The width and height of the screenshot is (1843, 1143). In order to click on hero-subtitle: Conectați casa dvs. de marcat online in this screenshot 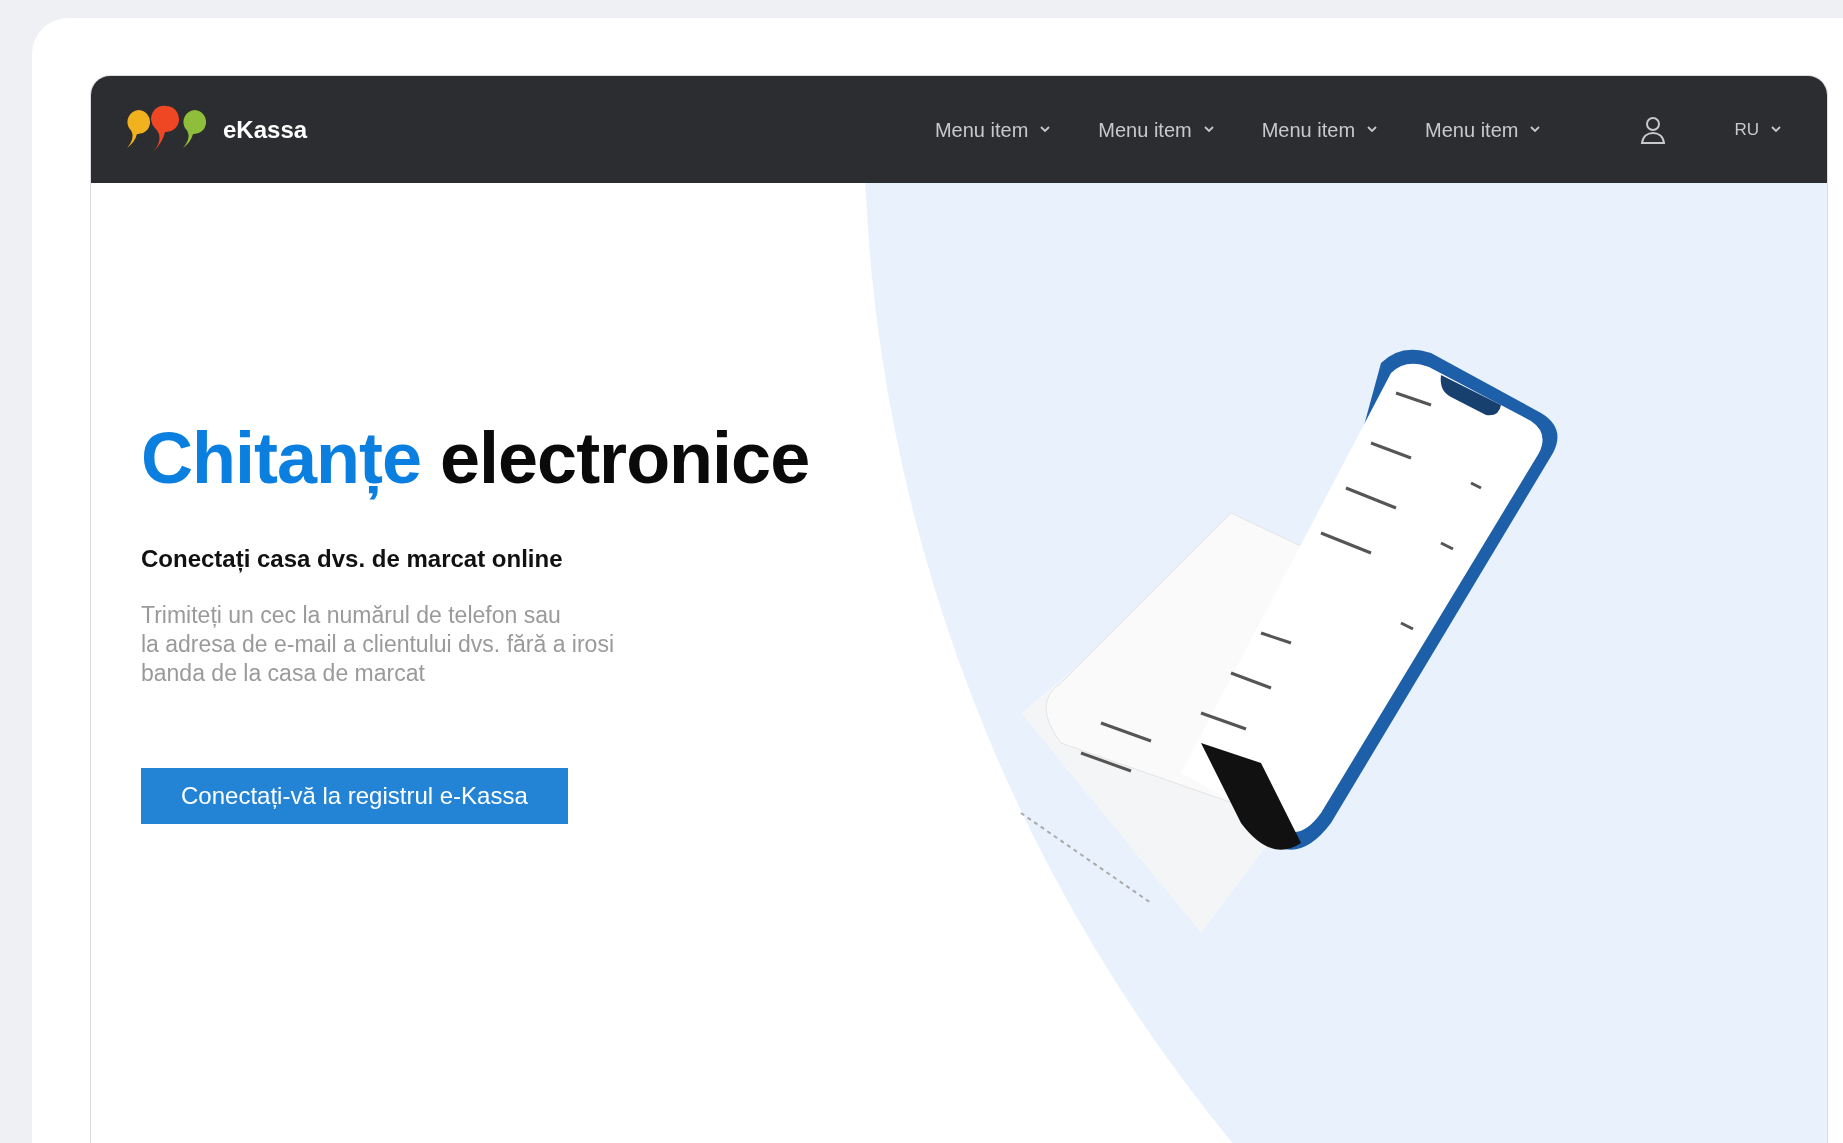, I will do `click(352, 559)`.